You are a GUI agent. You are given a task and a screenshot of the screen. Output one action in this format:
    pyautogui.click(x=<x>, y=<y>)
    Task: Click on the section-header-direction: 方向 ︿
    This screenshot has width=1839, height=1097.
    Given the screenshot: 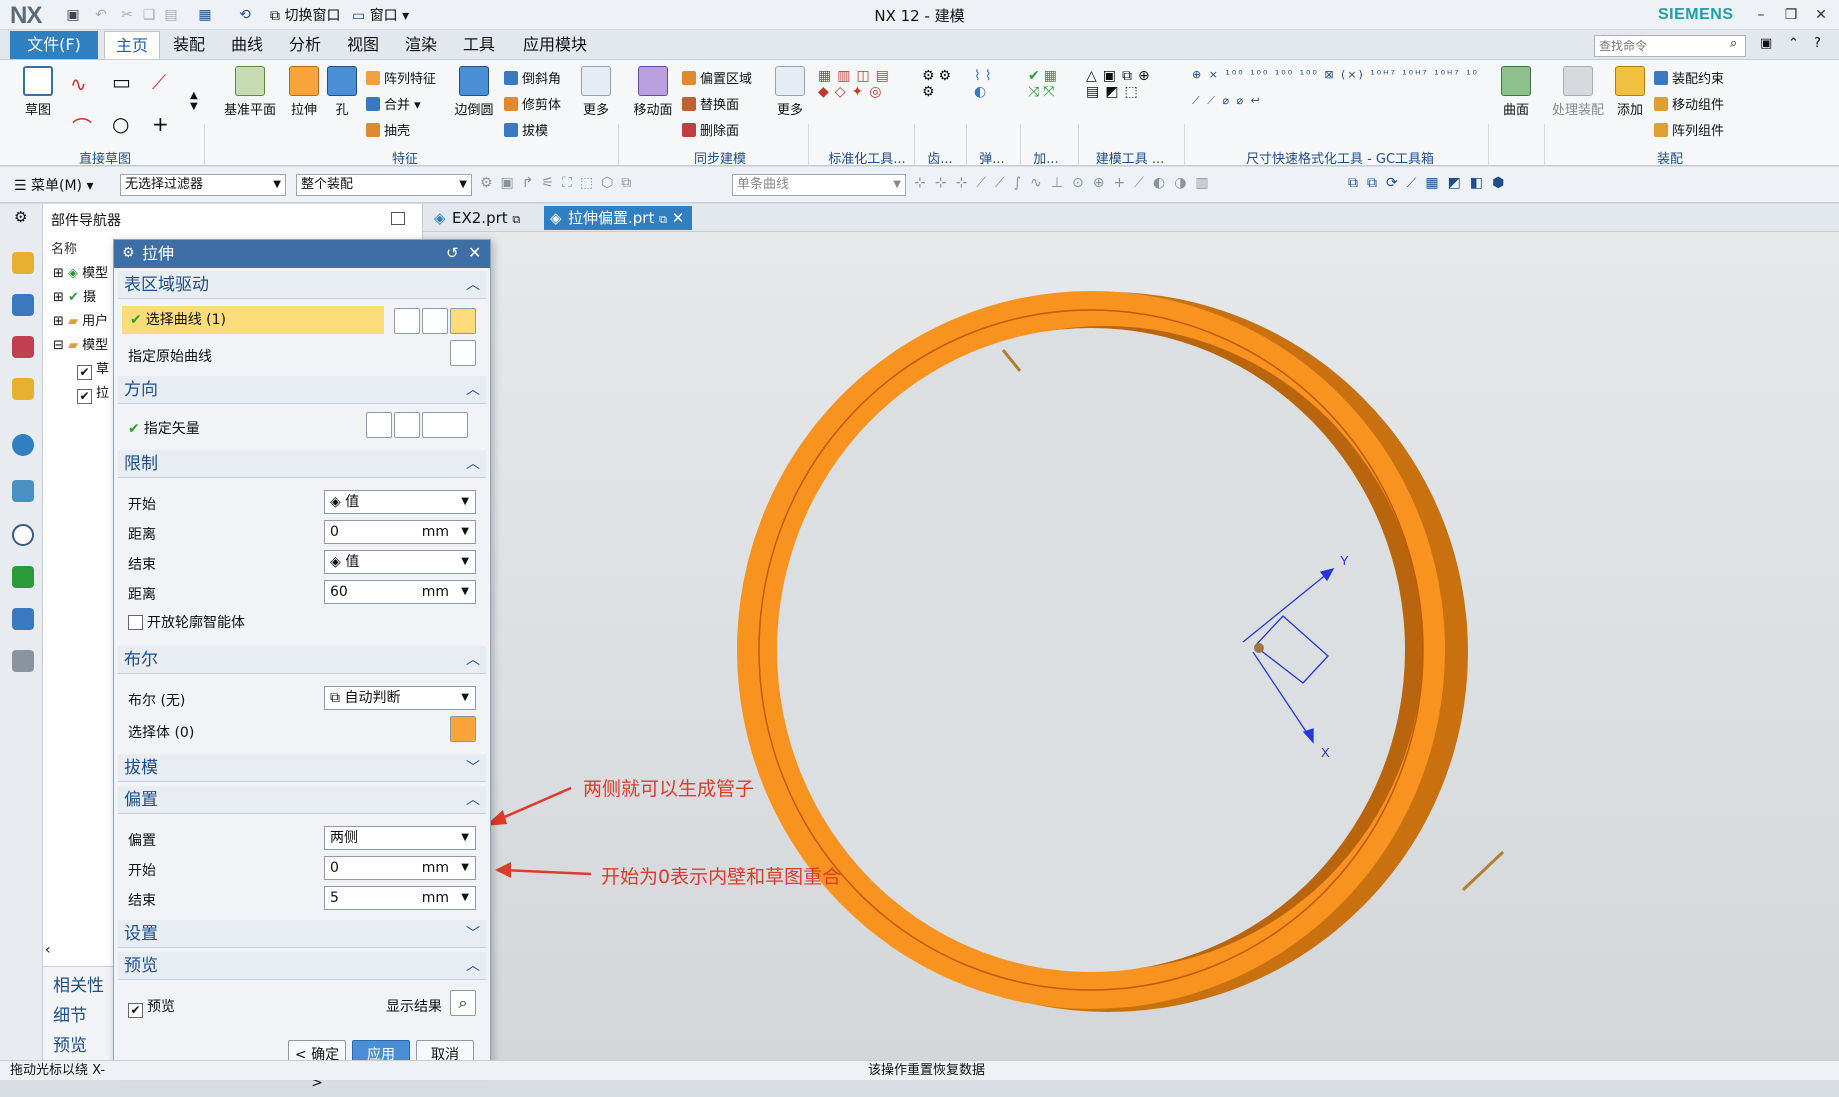 What is the action you would take?
    pyautogui.click(x=302, y=390)
    